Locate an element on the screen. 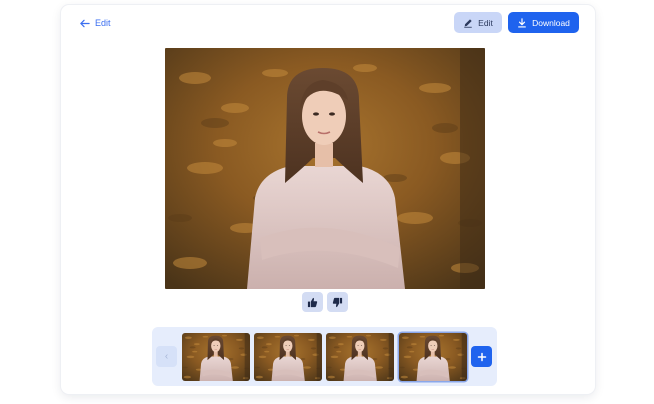  like-button is located at coordinates (312, 302).